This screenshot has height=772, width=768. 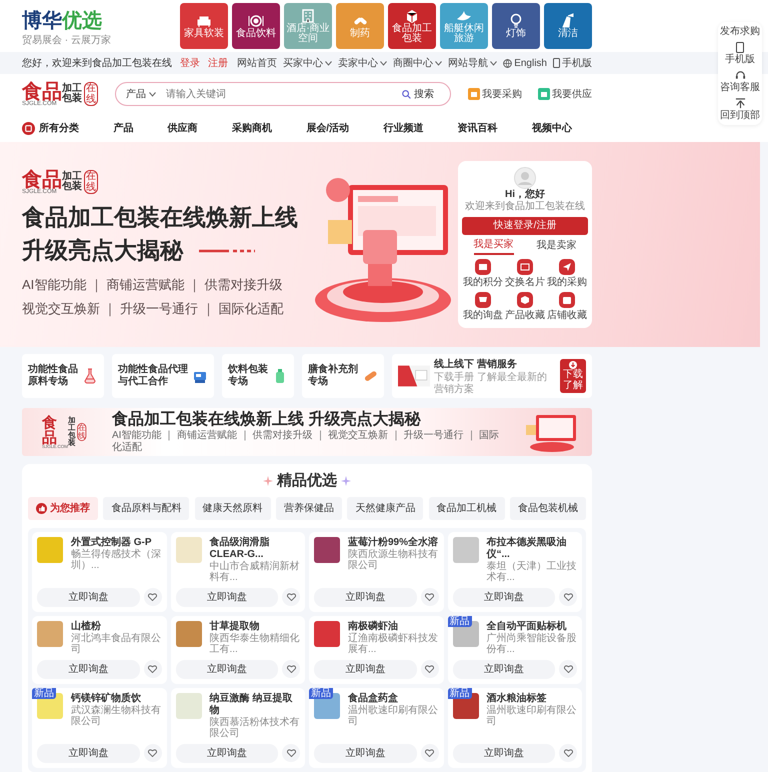 What do you see at coordinates (478, 128) in the screenshot?
I see `nav-link: 资讯百科` at bounding box center [478, 128].